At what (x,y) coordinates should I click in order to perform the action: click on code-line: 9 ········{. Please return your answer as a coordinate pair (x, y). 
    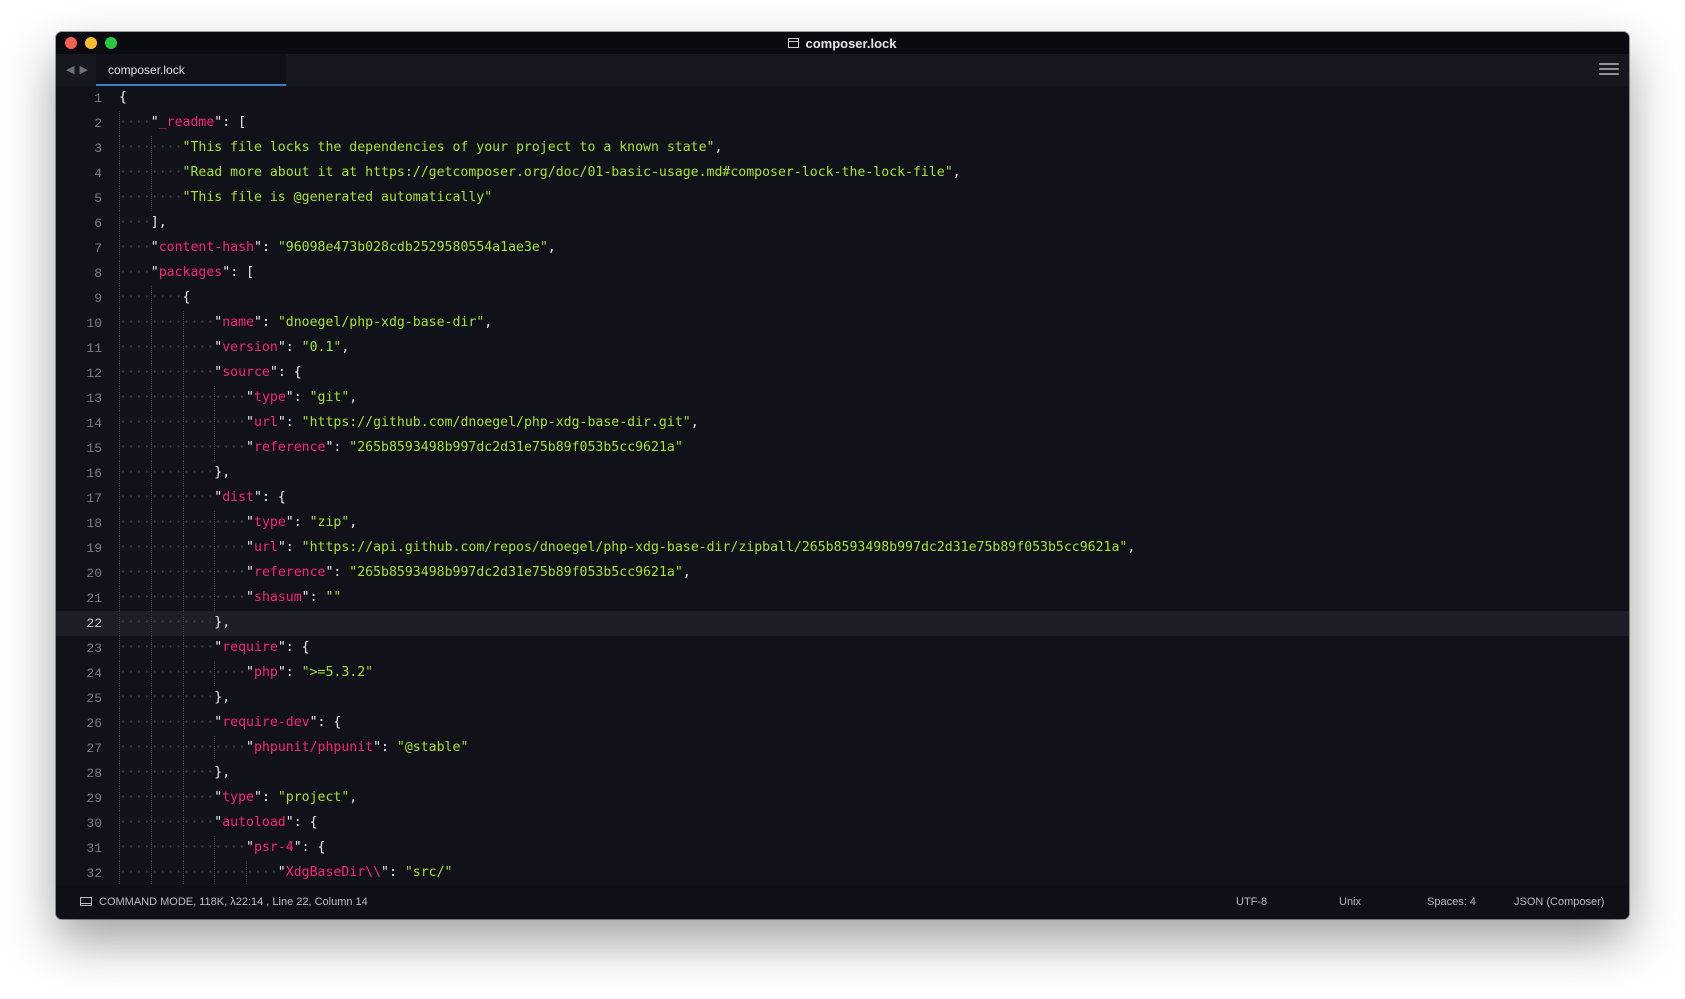
    Looking at the image, I should click on (842, 298).